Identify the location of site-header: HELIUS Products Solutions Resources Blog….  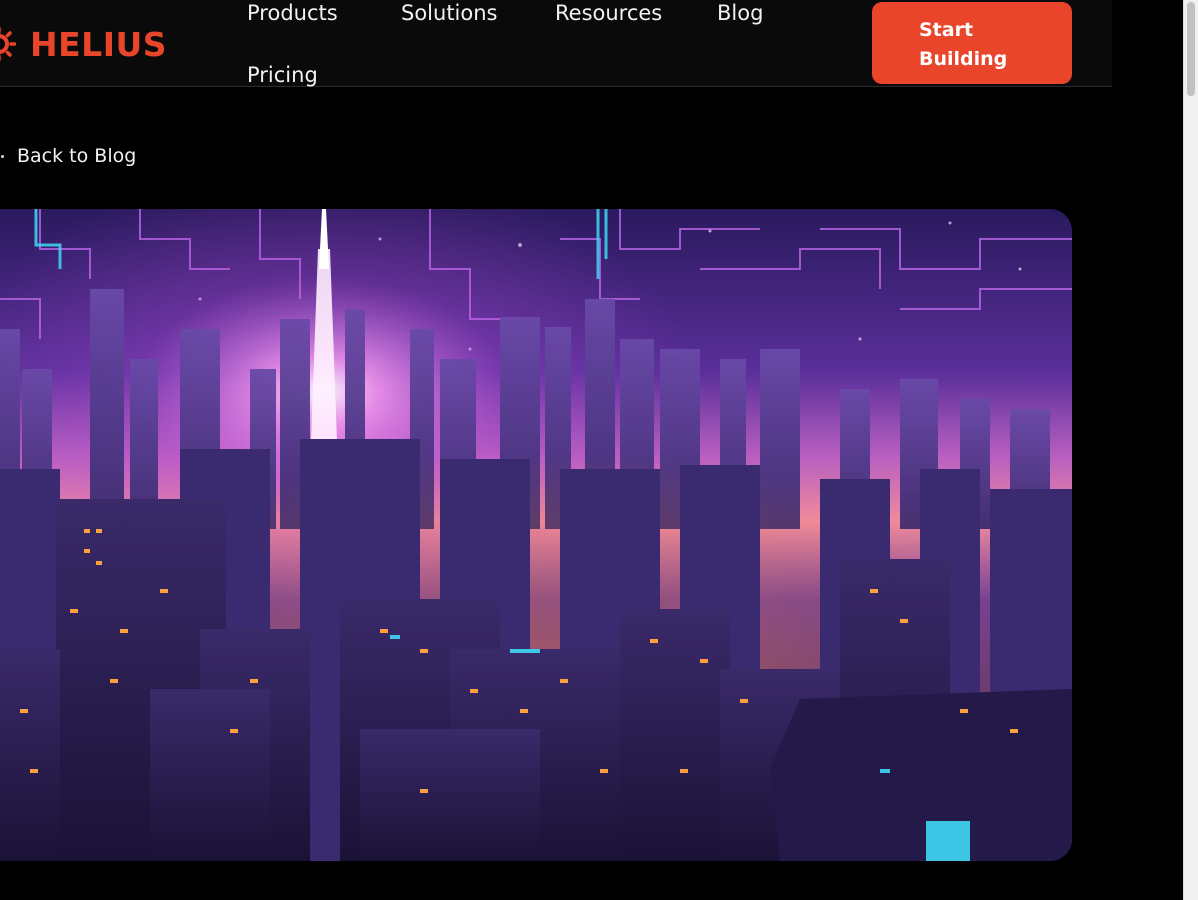
(556, 43).